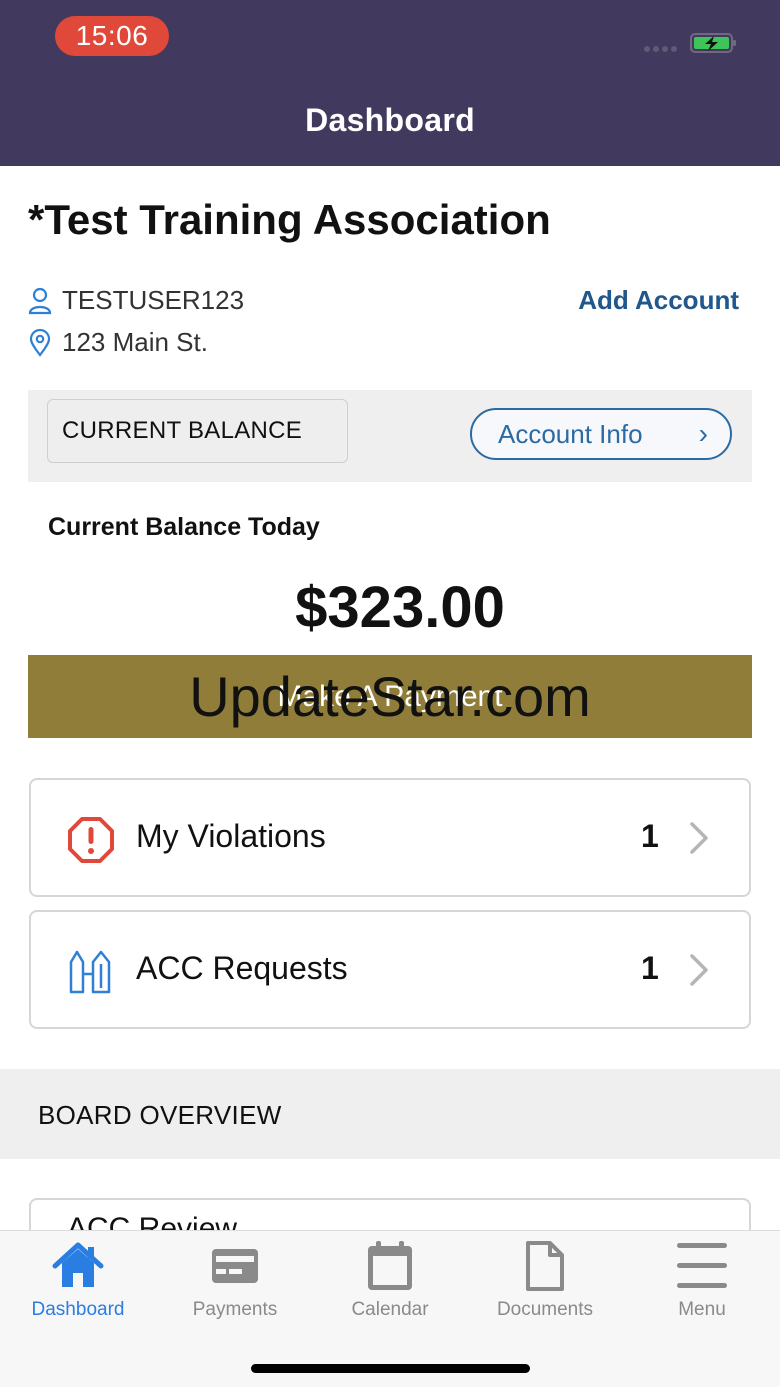 The height and width of the screenshot is (1387, 780). What do you see at coordinates (112, 36) in the screenshot?
I see `status-time: 15:06` at bounding box center [112, 36].